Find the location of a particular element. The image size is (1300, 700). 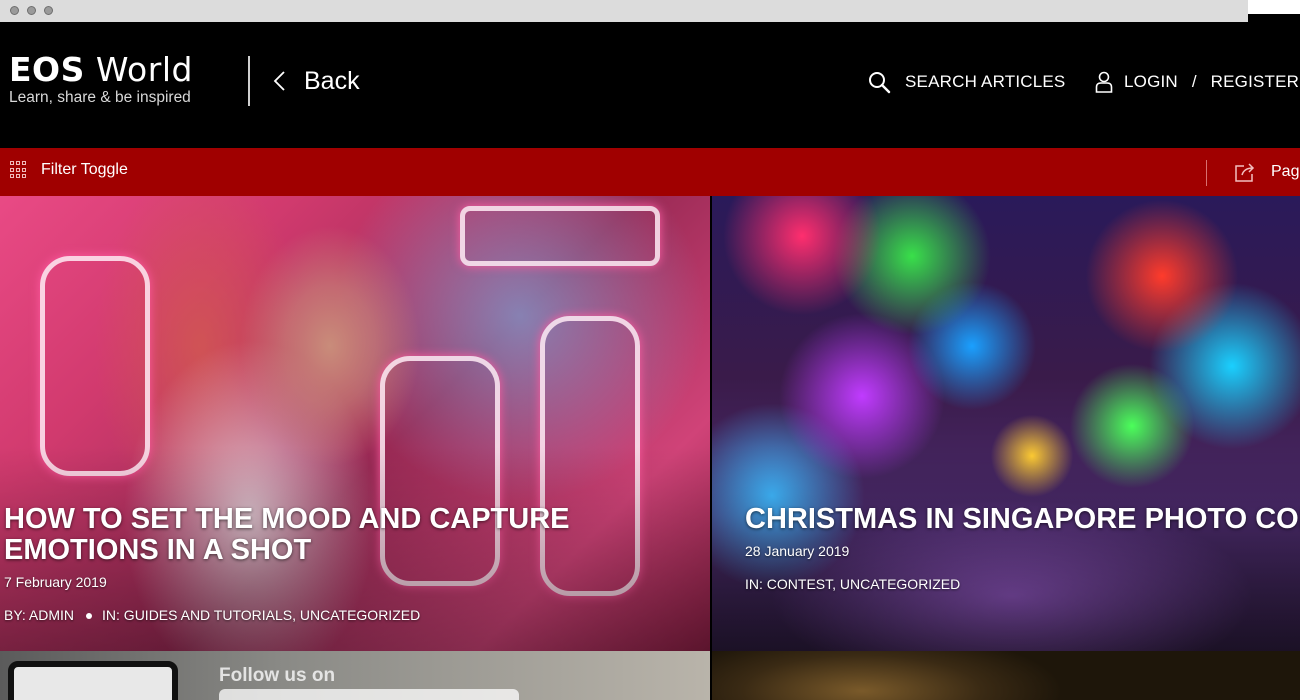

filter-bar: Filter Toggle Pag is located at coordinates (650, 172).